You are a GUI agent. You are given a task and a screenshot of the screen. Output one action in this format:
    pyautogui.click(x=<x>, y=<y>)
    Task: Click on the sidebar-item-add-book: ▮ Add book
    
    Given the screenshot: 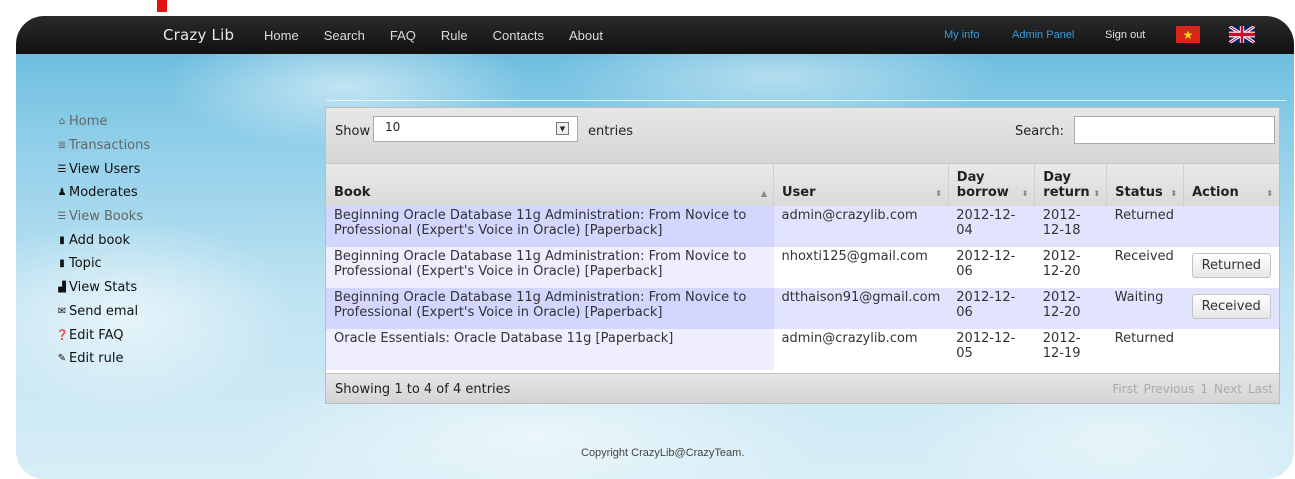 What is the action you would take?
    pyautogui.click(x=103, y=240)
    